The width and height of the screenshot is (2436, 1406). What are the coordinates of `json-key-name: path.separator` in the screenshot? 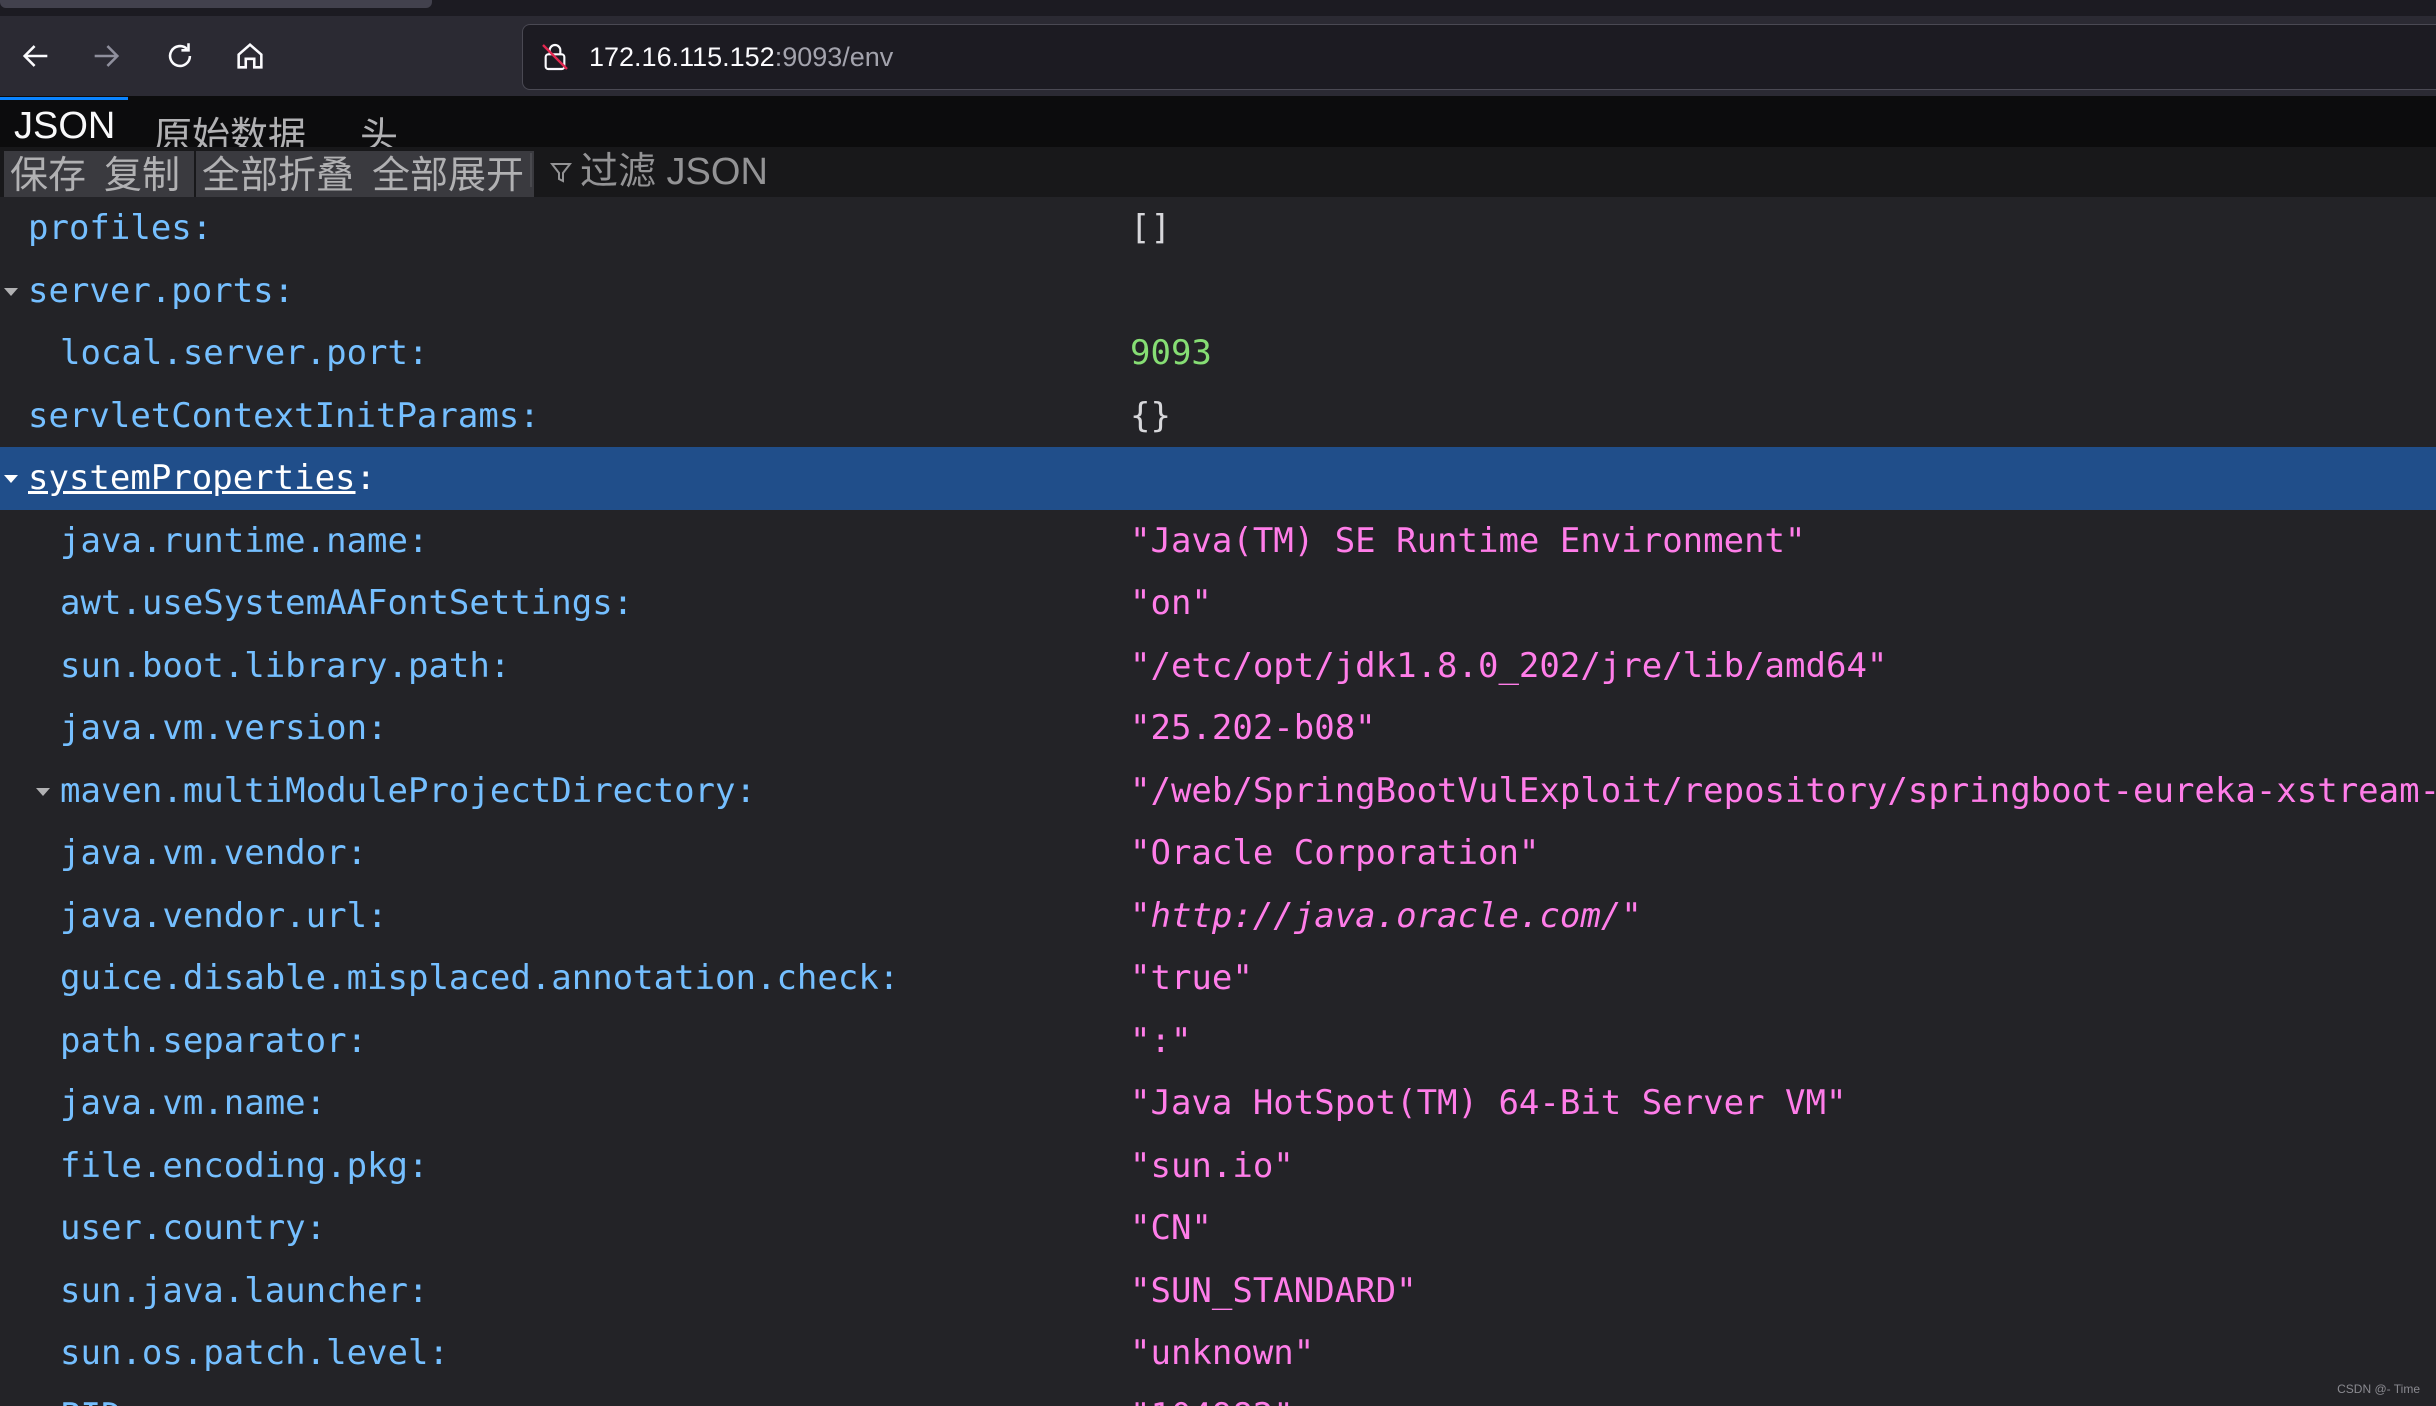 It's located at (203, 1040).